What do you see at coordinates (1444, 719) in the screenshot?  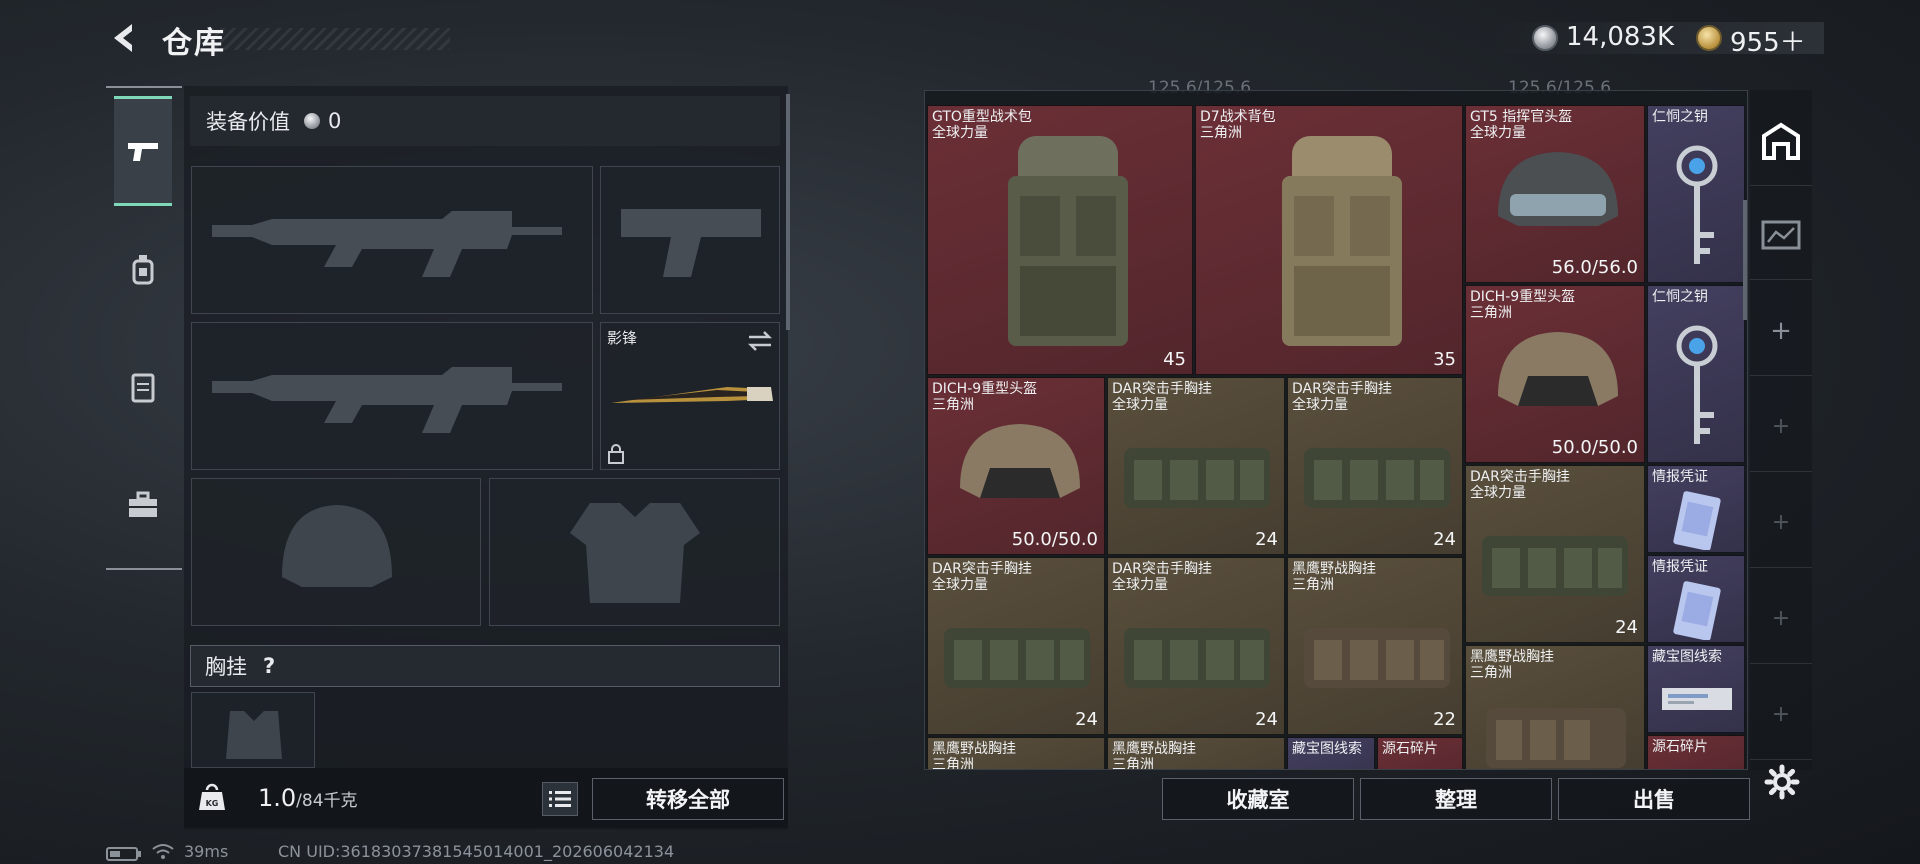 I see `item-capacity: 22` at bounding box center [1444, 719].